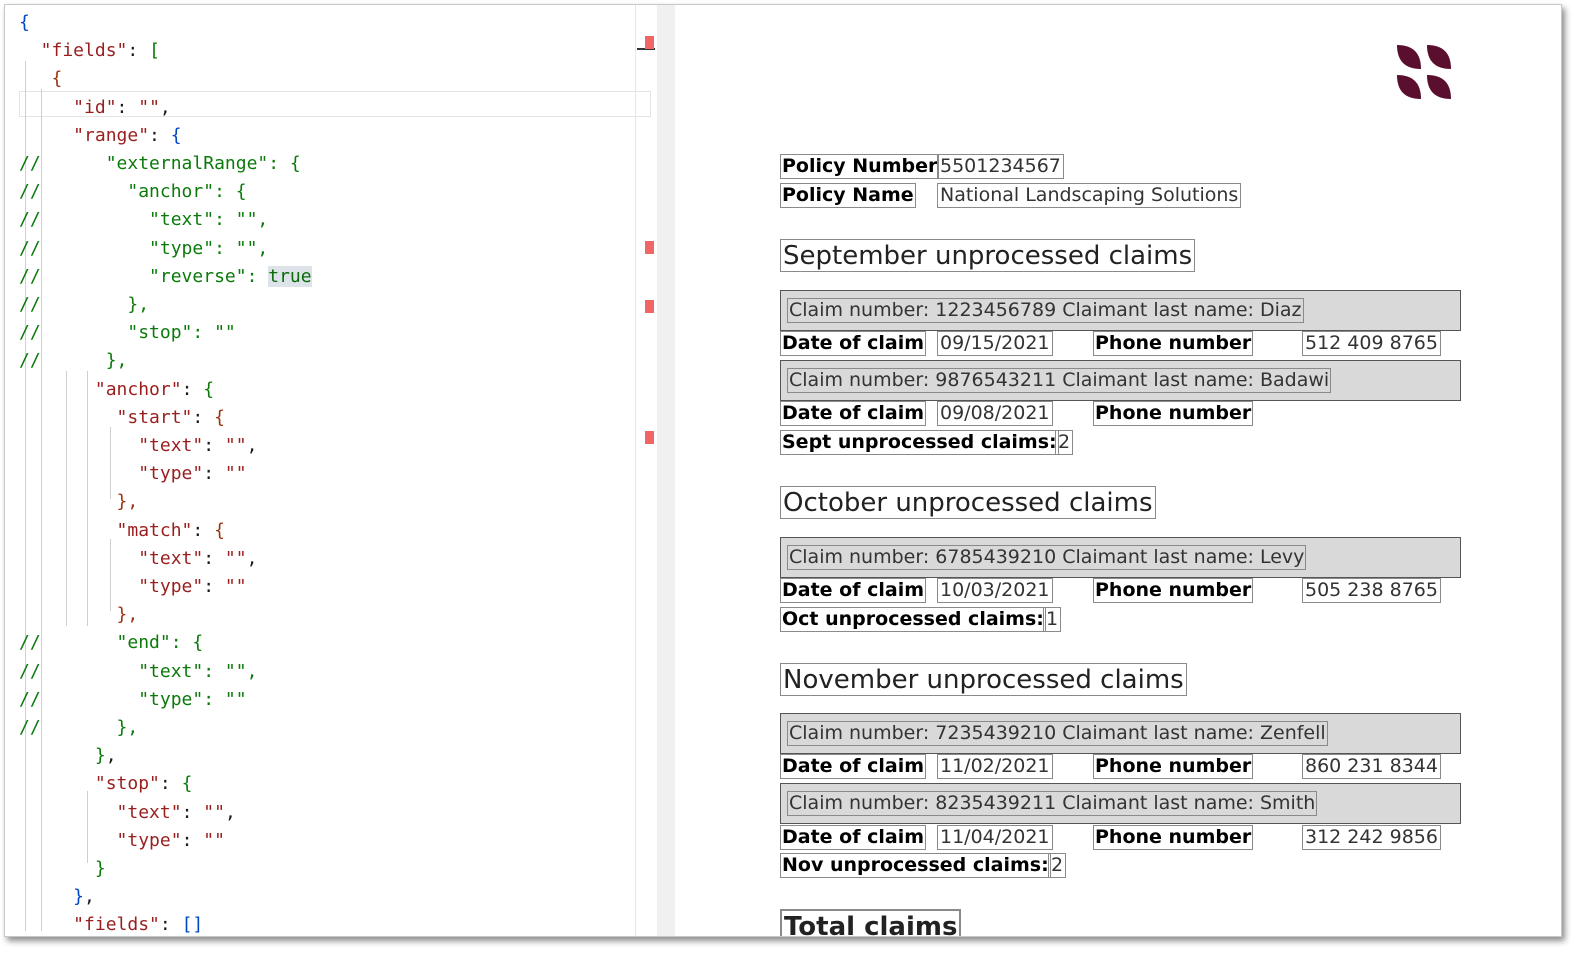  Describe the element at coordinates (133, 700) in the screenshot. I see `code-line: // "type": ""` at that location.